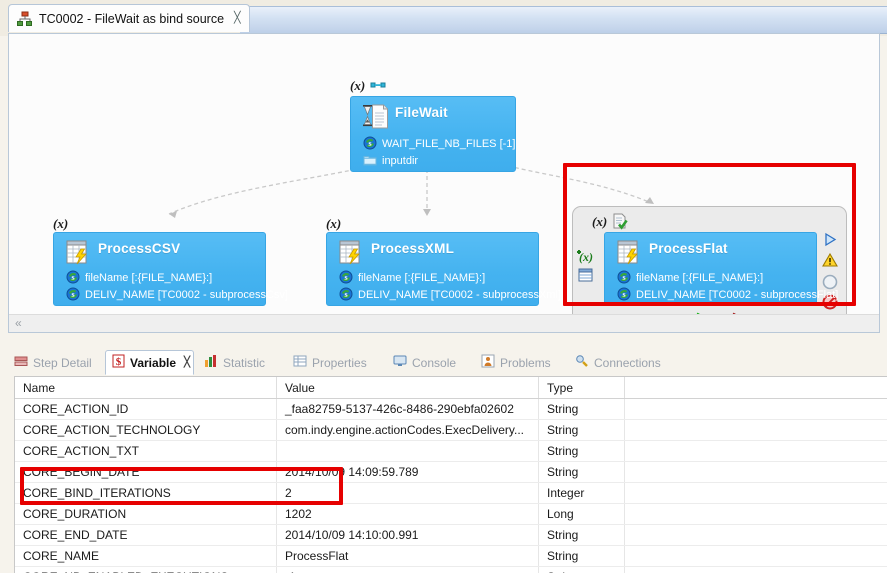 The height and width of the screenshot is (573, 887). What do you see at coordinates (444, 323) in the screenshot?
I see `canvas-horizontal-scrollbar: «` at bounding box center [444, 323].